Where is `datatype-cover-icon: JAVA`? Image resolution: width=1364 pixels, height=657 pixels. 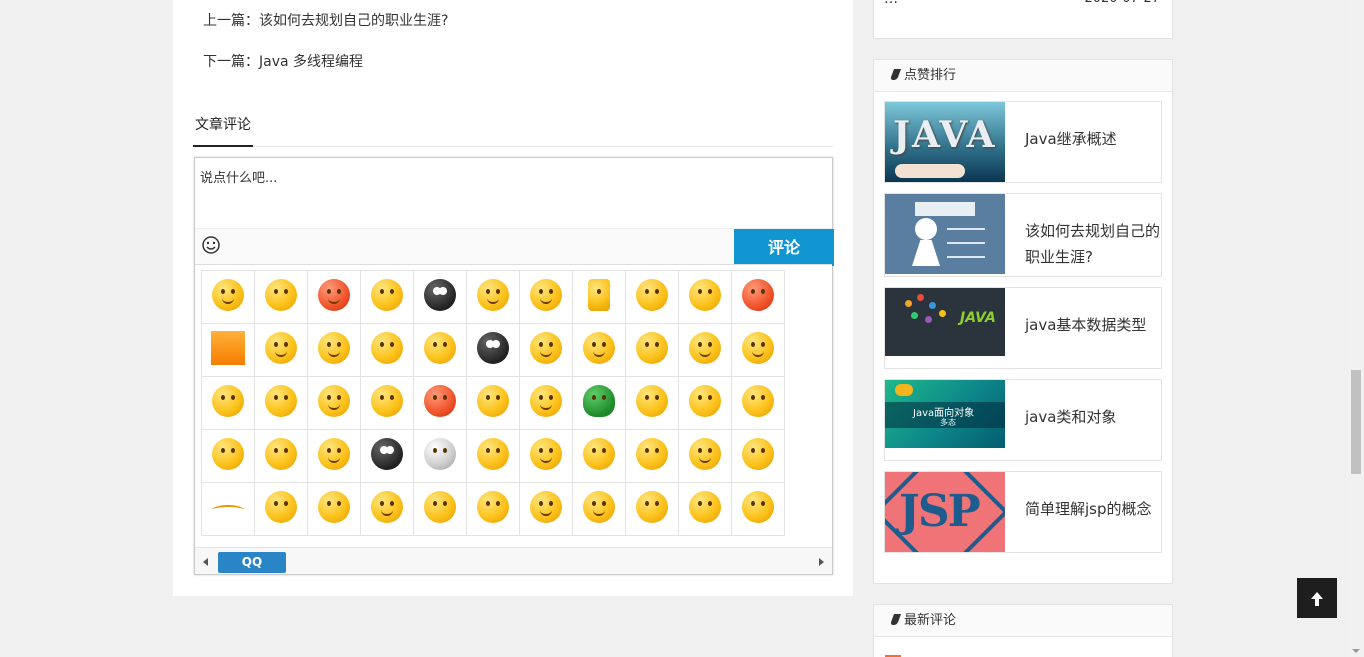
datatype-cover-icon: JAVA is located at coordinates (945, 322).